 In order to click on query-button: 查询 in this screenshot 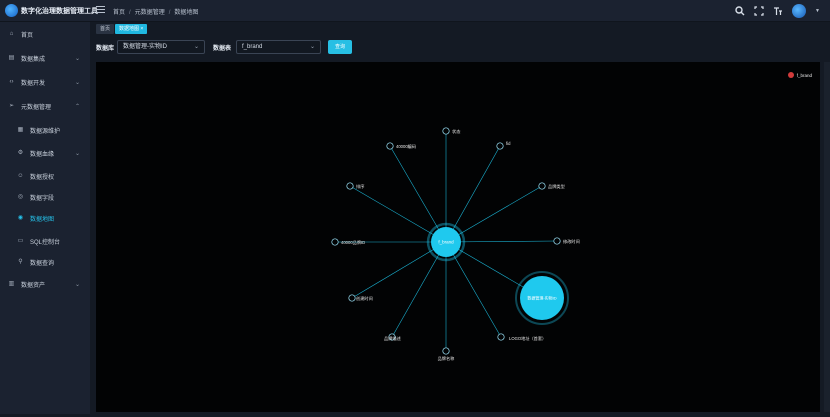, I will do `click(340, 47)`.